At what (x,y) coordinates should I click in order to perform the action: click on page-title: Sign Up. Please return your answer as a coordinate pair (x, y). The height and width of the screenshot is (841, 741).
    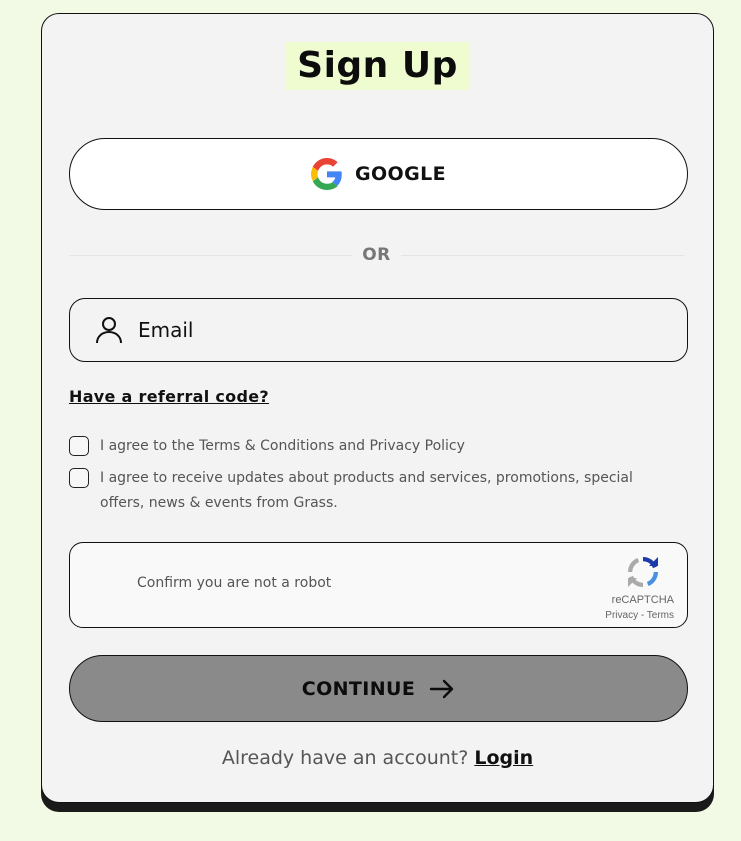
    Looking at the image, I should click on (377, 66).